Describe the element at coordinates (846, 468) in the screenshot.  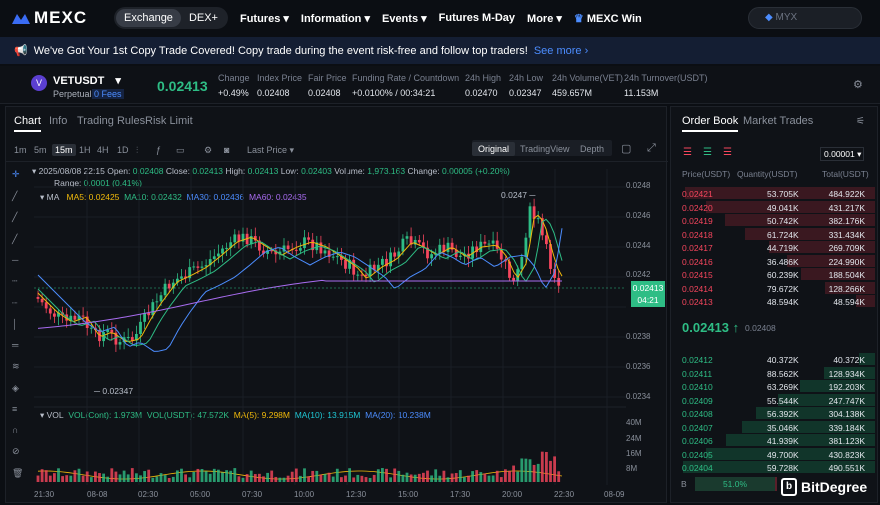
I see `bid-total: 490.551K` at that location.